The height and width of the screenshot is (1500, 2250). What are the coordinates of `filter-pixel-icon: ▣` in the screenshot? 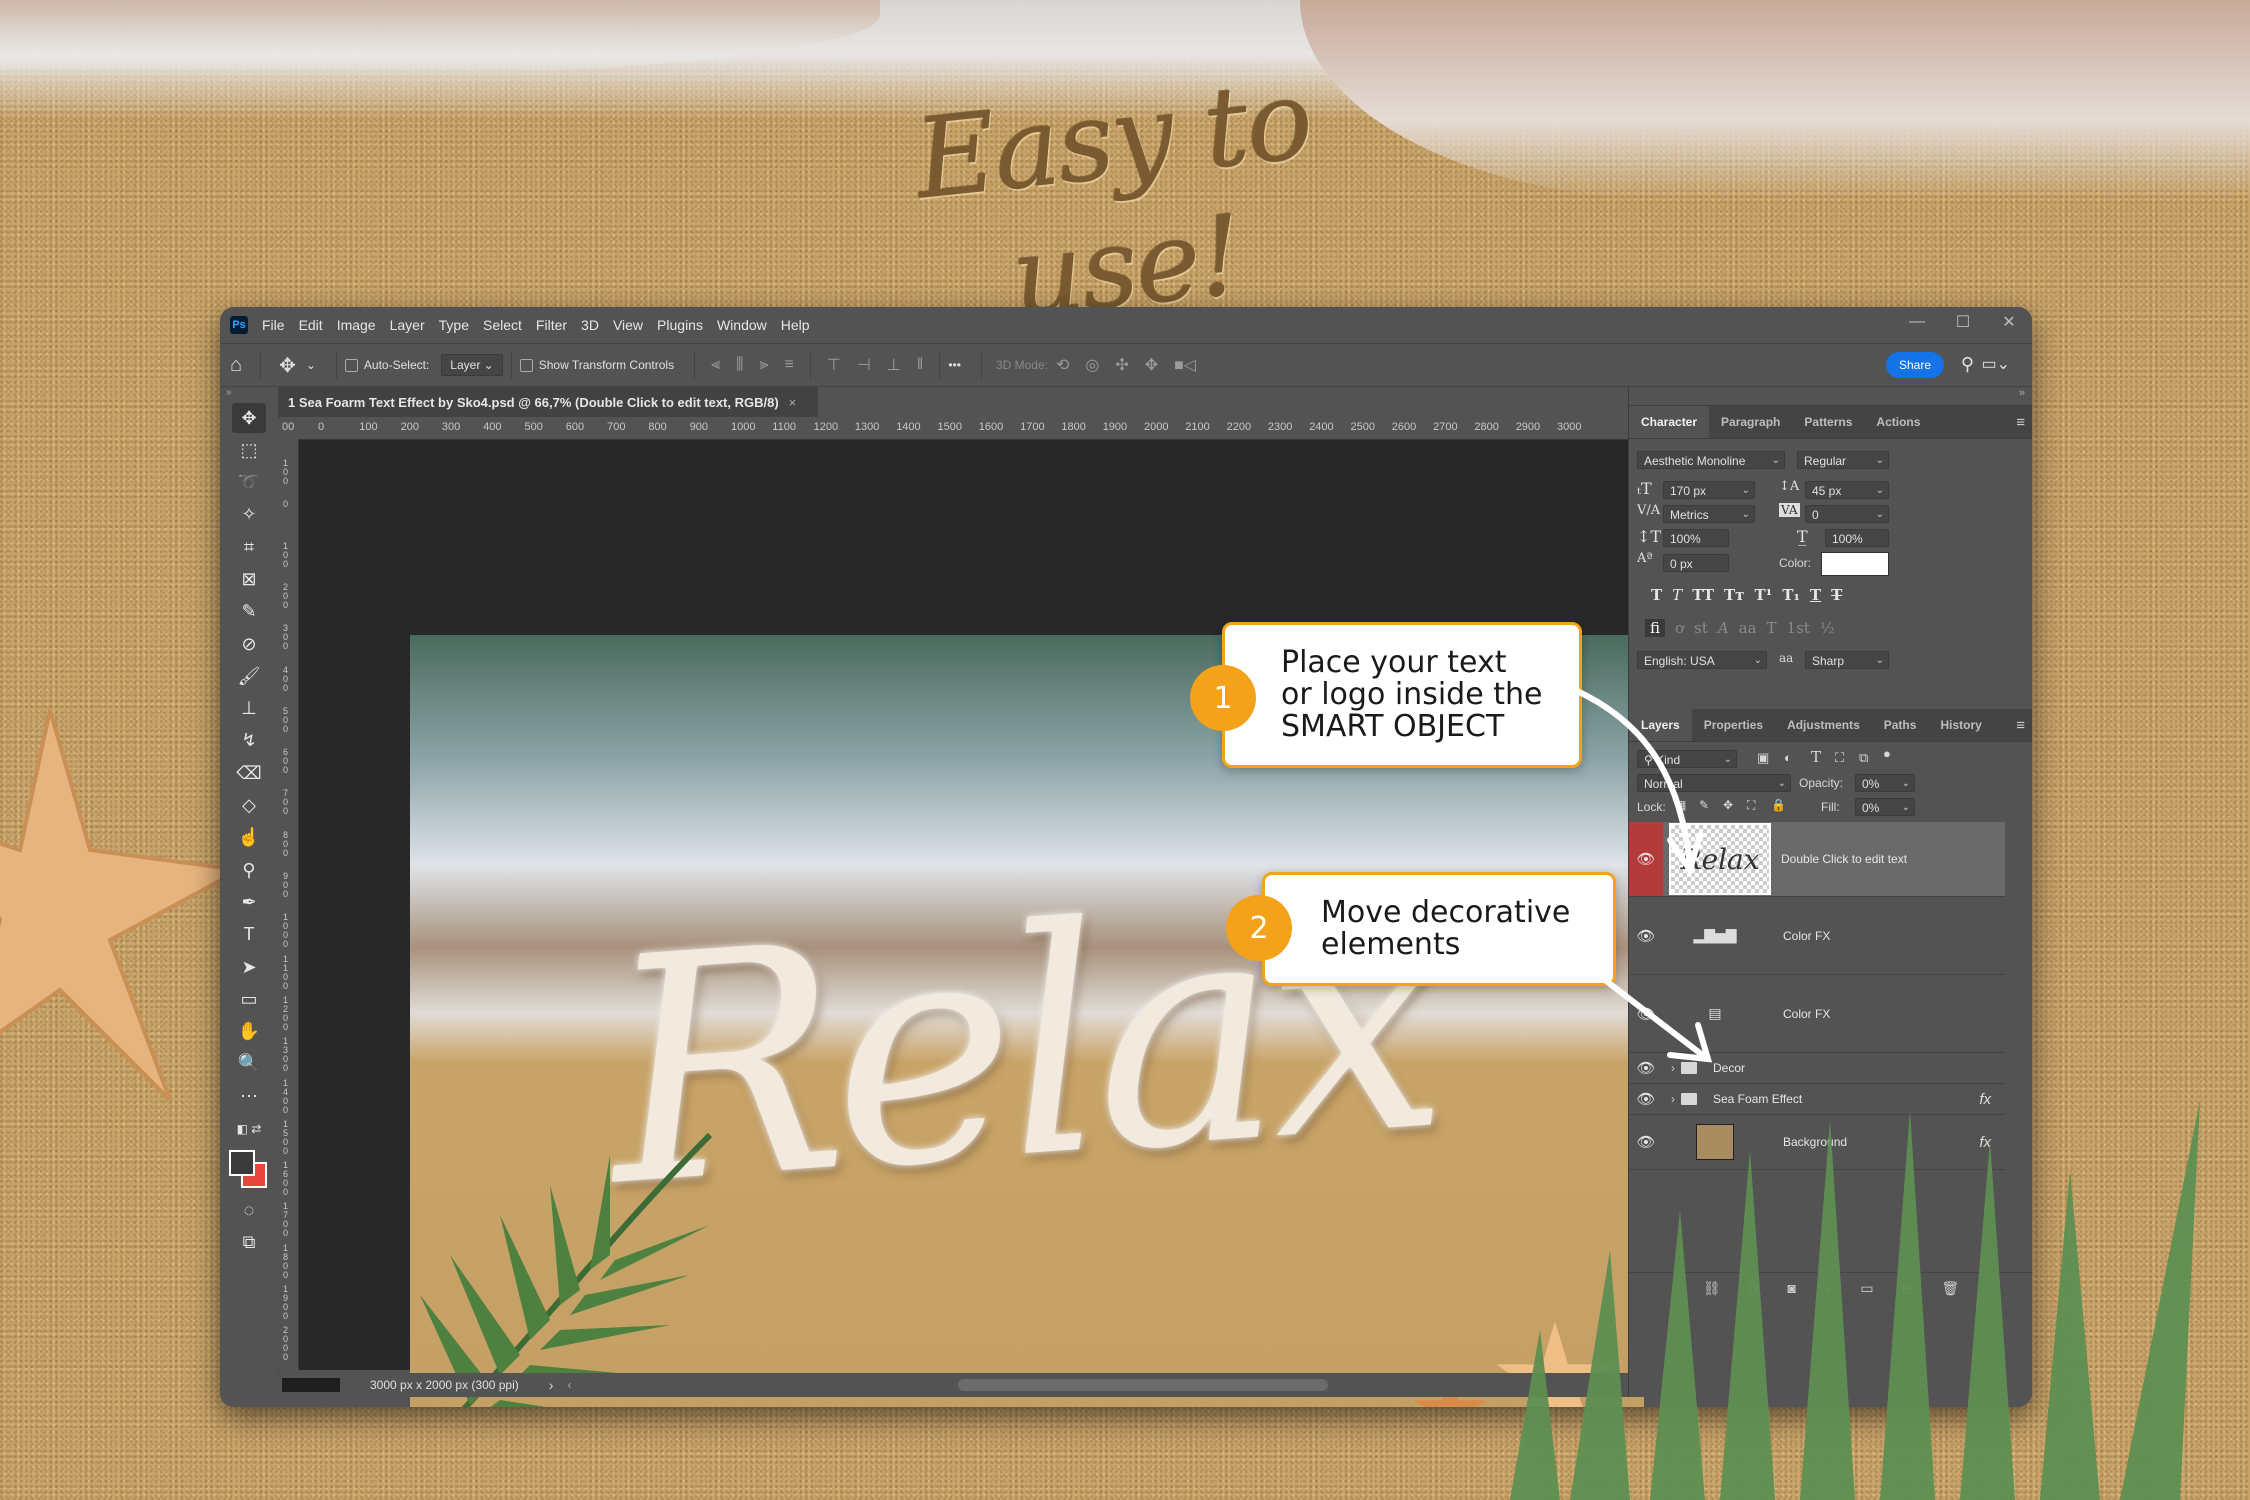 It's located at (1763, 758).